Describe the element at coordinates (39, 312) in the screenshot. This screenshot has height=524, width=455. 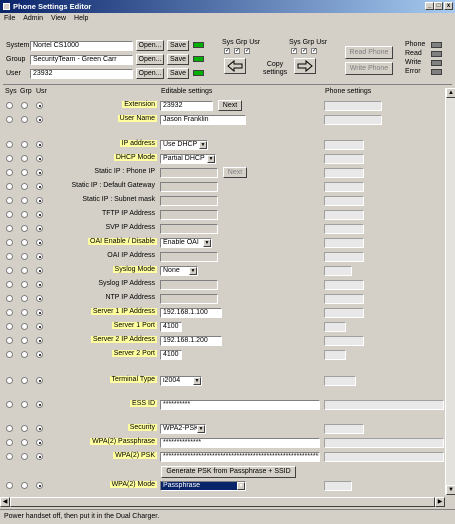
I see `server-1-ip-address-usr-radio` at that location.